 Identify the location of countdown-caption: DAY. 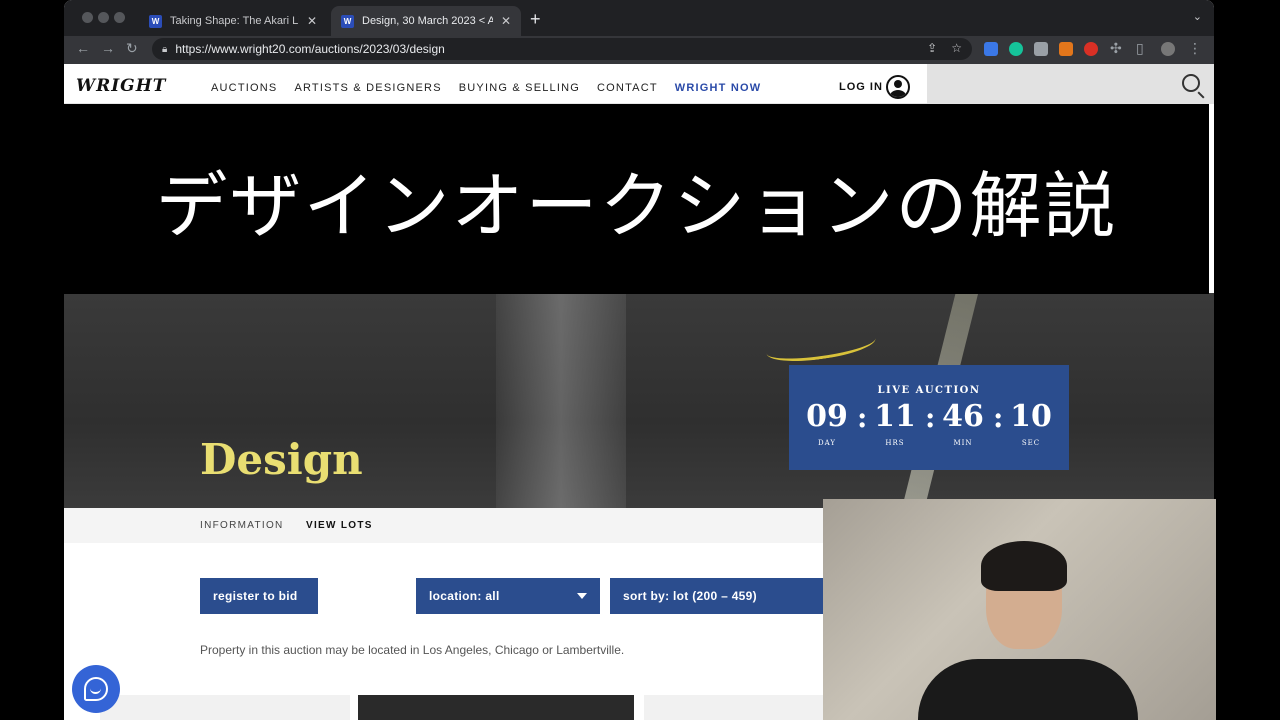
(826, 443).